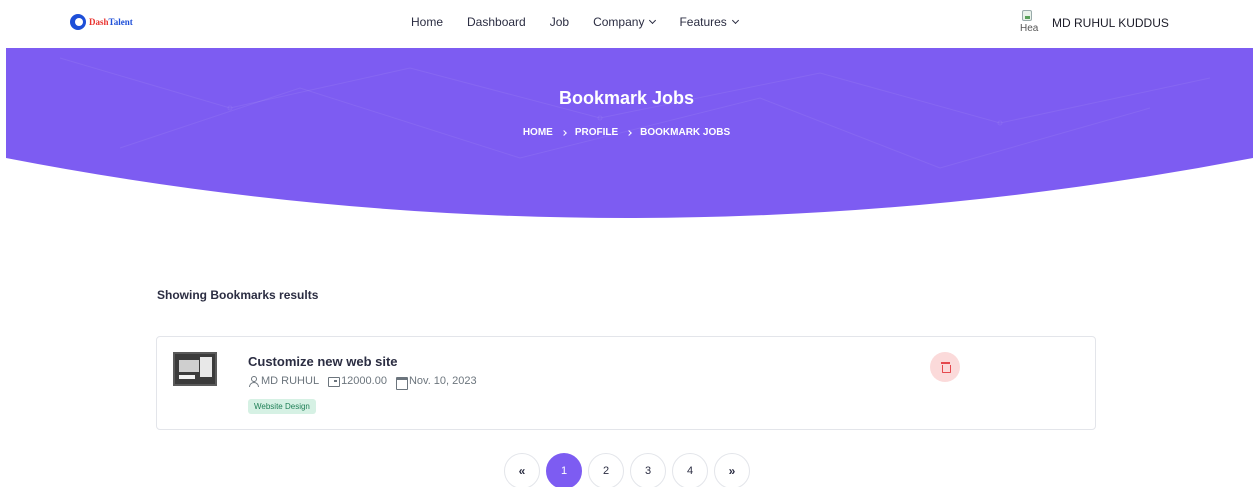 Image resolution: width=1253 pixels, height=487 pixels. What do you see at coordinates (626, 98) in the screenshot?
I see `page-title: Bookmark Jobs` at bounding box center [626, 98].